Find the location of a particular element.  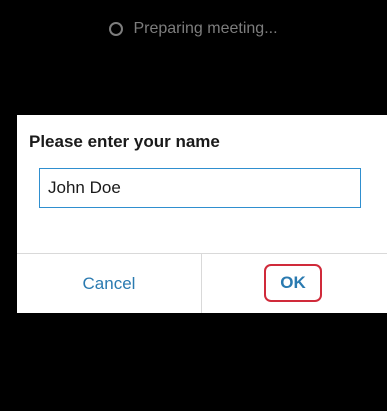

ok-button: OK is located at coordinates (293, 283).